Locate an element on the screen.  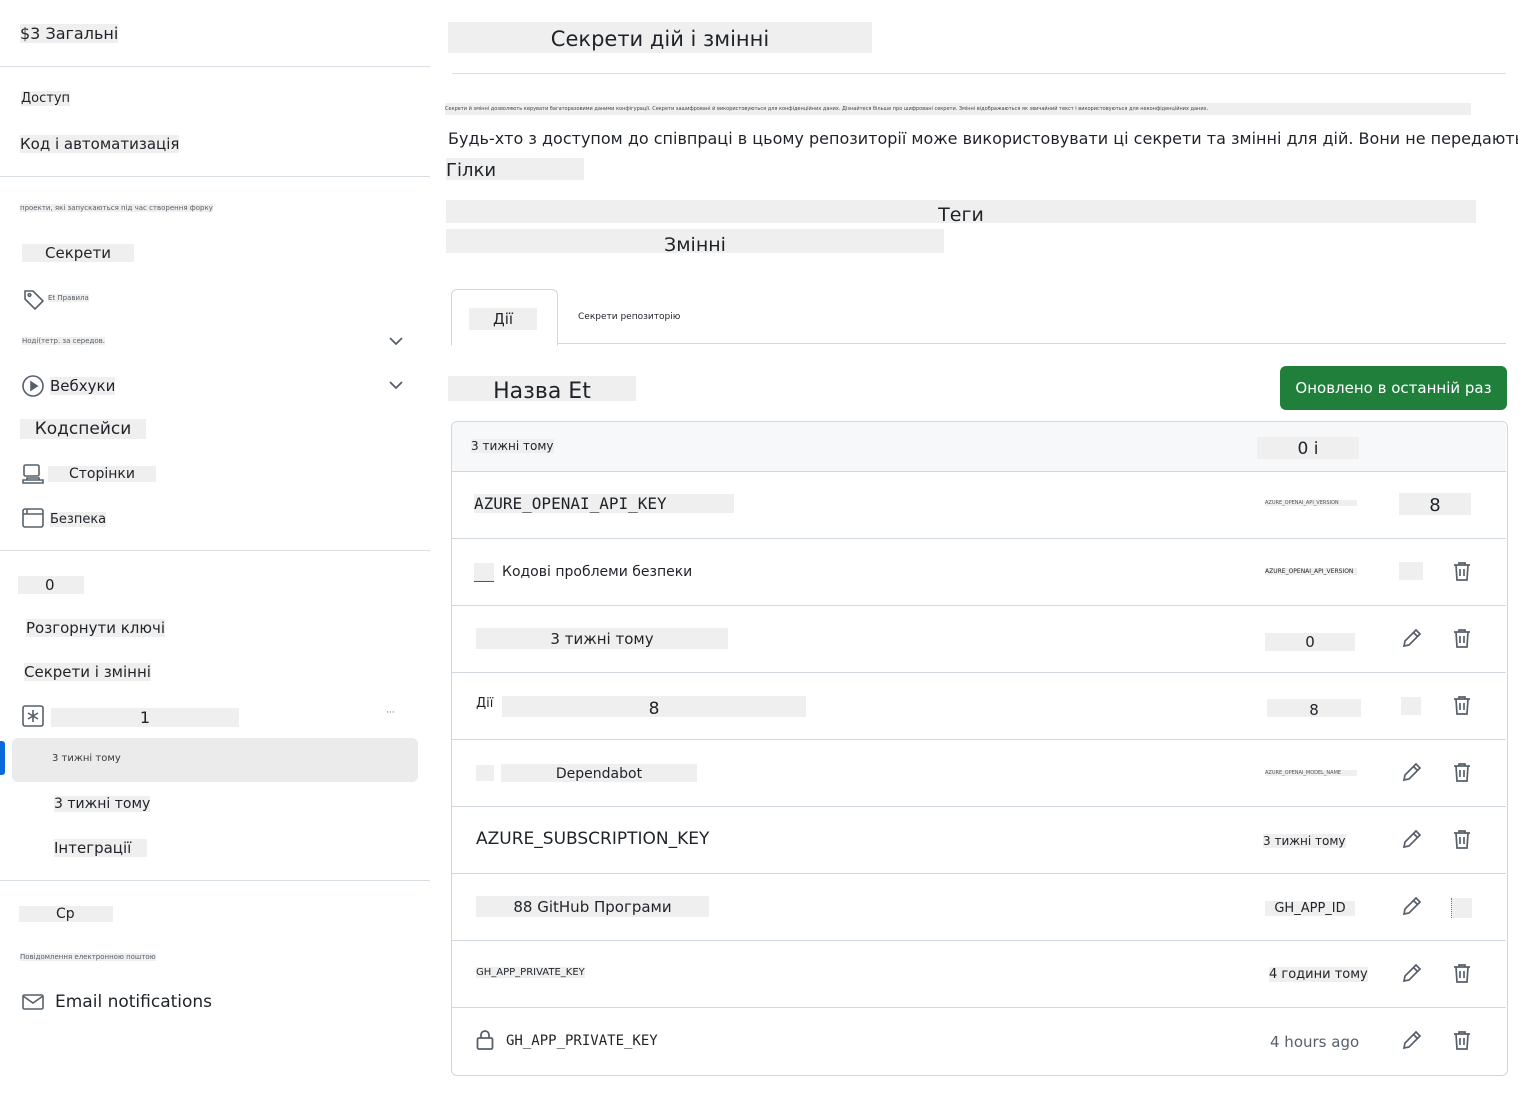
secret-updated: 4 години тому is located at coordinates (1318, 974).